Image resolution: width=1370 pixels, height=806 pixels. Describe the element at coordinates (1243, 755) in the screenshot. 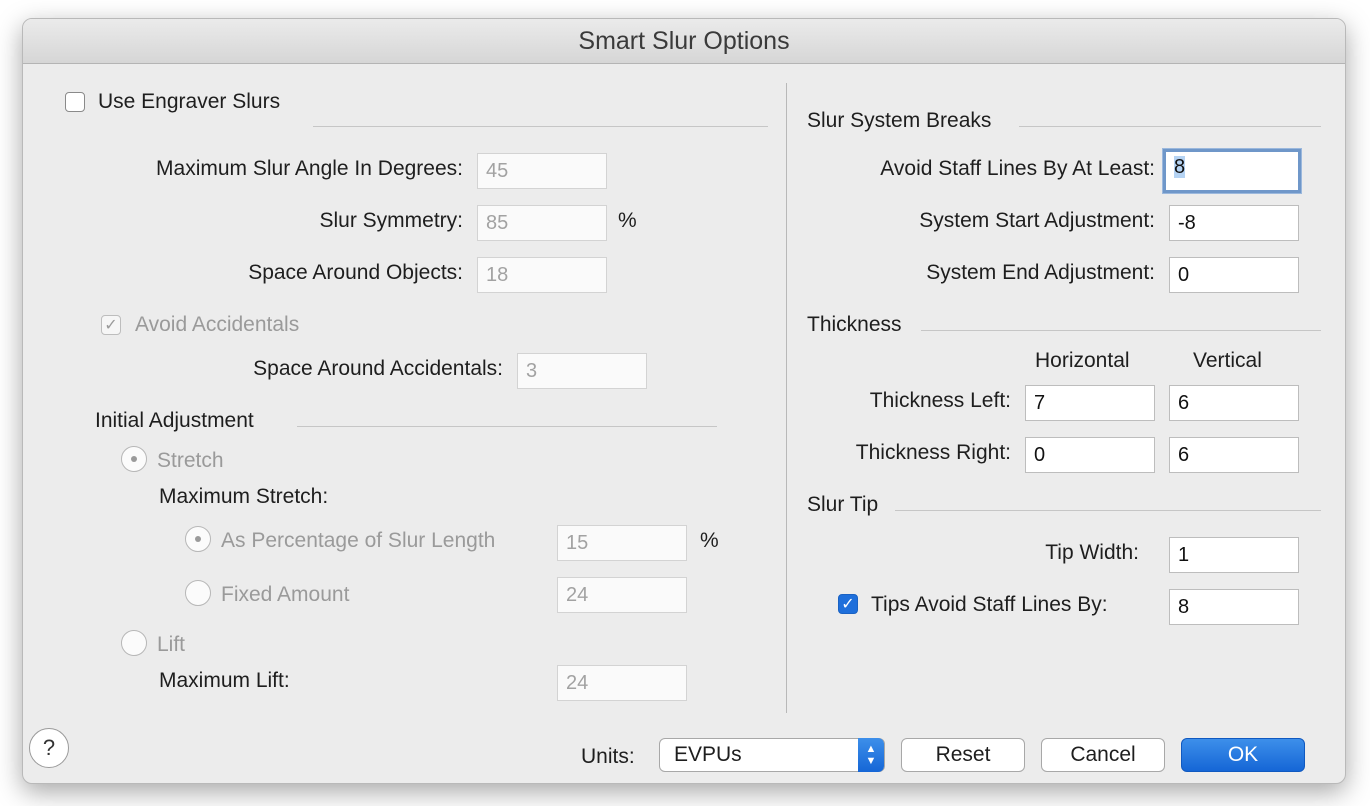

I see `ok-button: OK` at that location.